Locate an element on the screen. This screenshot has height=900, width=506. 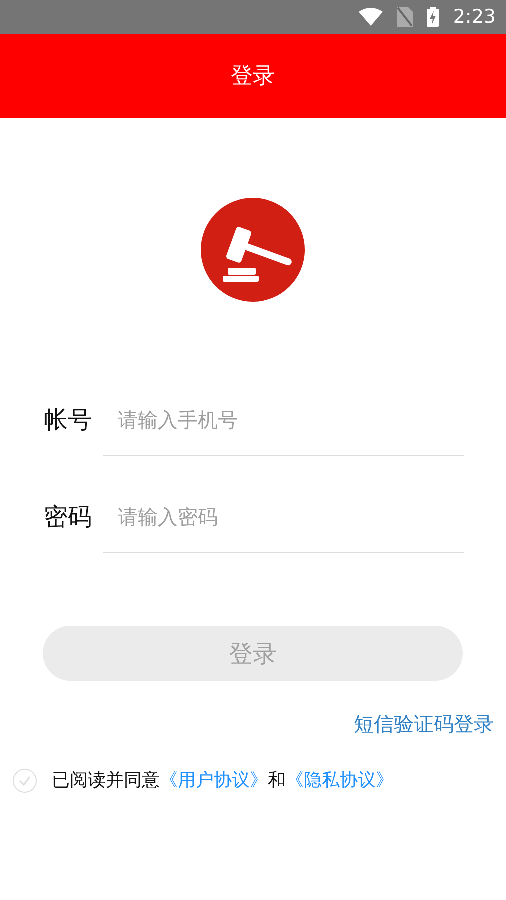
wifi-icon is located at coordinates (371, 17).